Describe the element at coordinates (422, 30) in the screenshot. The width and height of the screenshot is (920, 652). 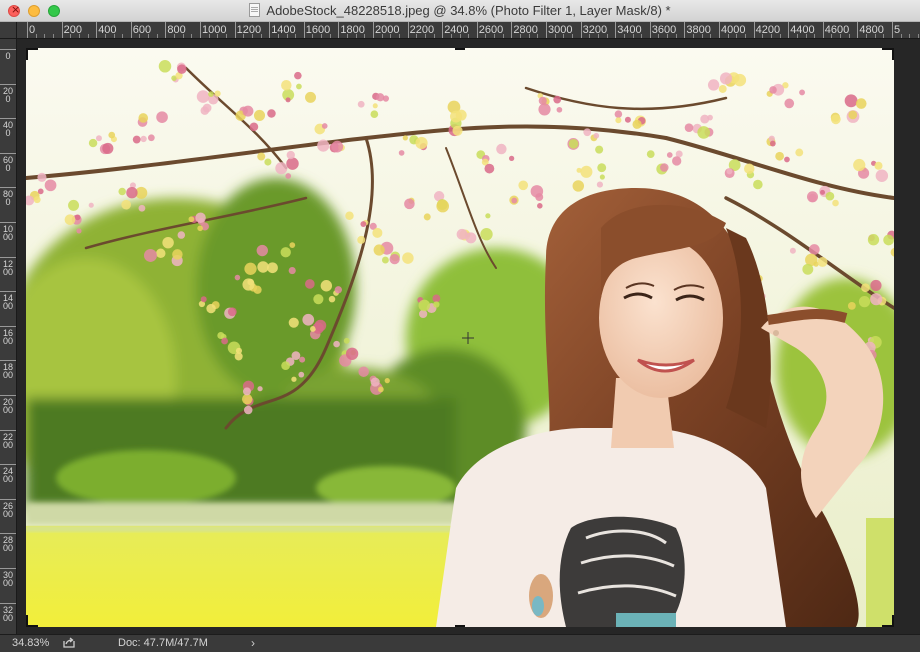
I see `ruler-h-label: 2200` at that location.